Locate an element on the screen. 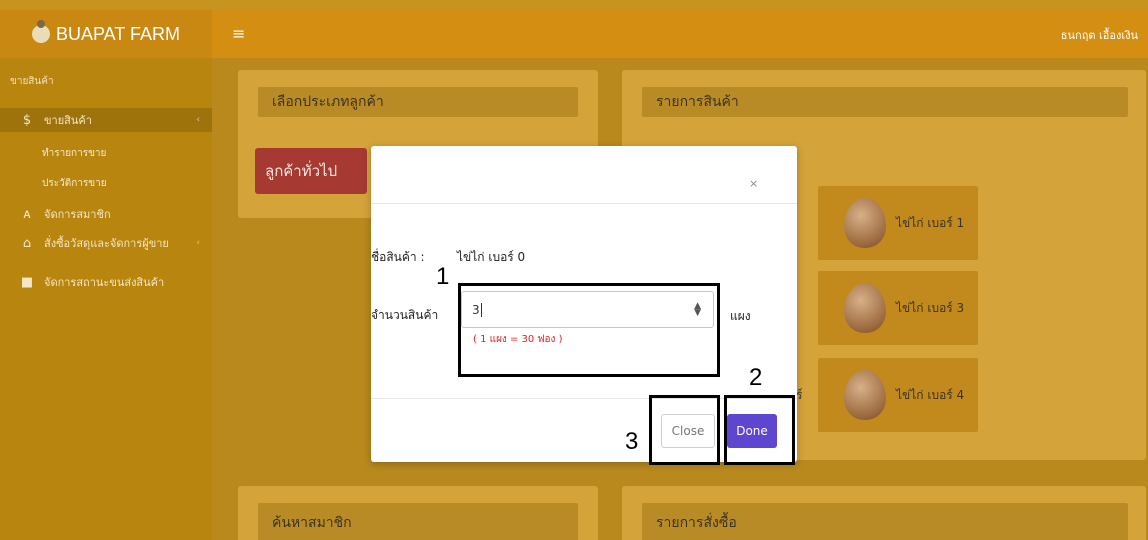 Image resolution: width=1148 pixels, height=540 pixels. sidebar-item-sell: $ ขายสินค้า ‹ is located at coordinates (106, 120).